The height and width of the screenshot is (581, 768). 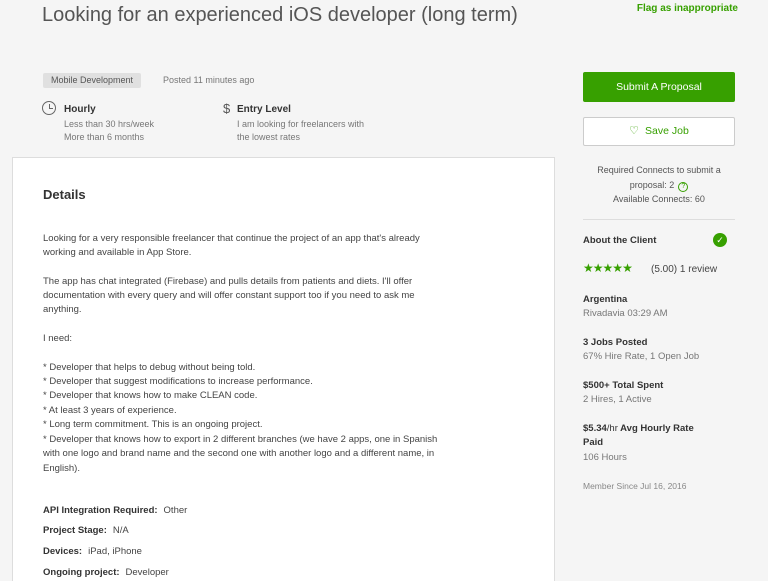 What do you see at coordinates (58, 338) in the screenshot?
I see `need-label: I need:` at bounding box center [58, 338].